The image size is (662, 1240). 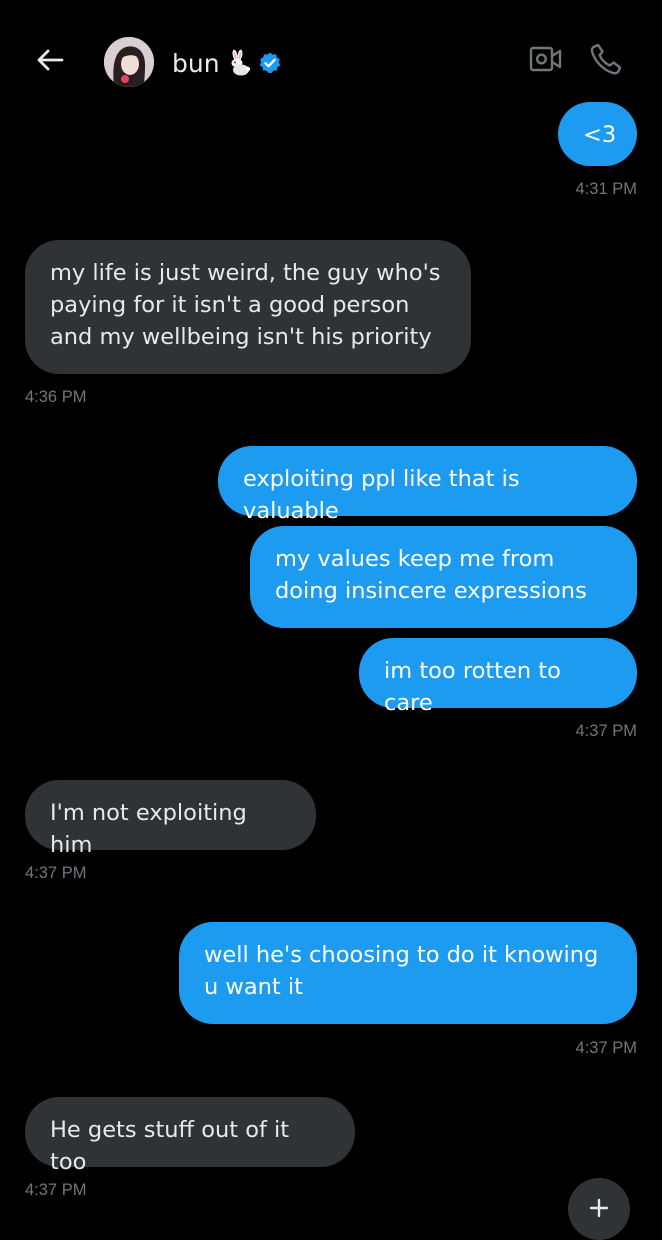 What do you see at coordinates (427, 485) in the screenshot?
I see `message-bubble-outgoing: exploiting ppl like that is valuable` at bounding box center [427, 485].